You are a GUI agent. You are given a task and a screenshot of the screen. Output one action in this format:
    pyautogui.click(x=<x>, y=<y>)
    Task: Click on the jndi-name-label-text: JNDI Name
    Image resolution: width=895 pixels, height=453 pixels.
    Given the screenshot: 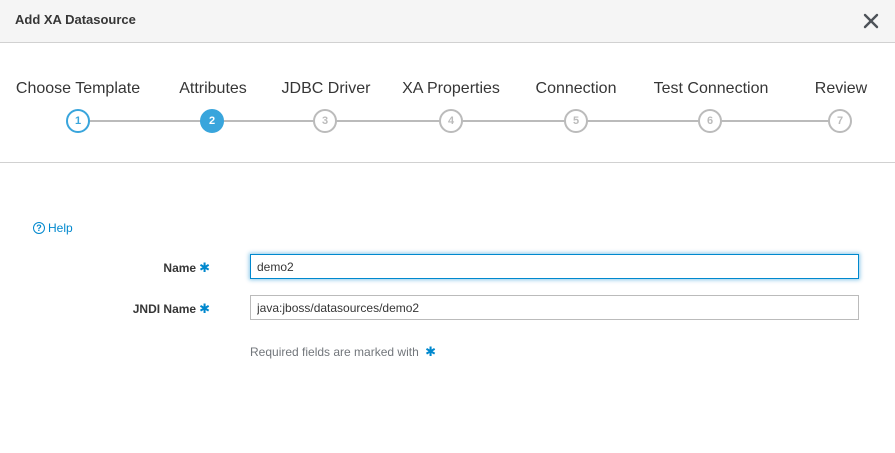 What is the action you would take?
    pyautogui.click(x=164, y=309)
    